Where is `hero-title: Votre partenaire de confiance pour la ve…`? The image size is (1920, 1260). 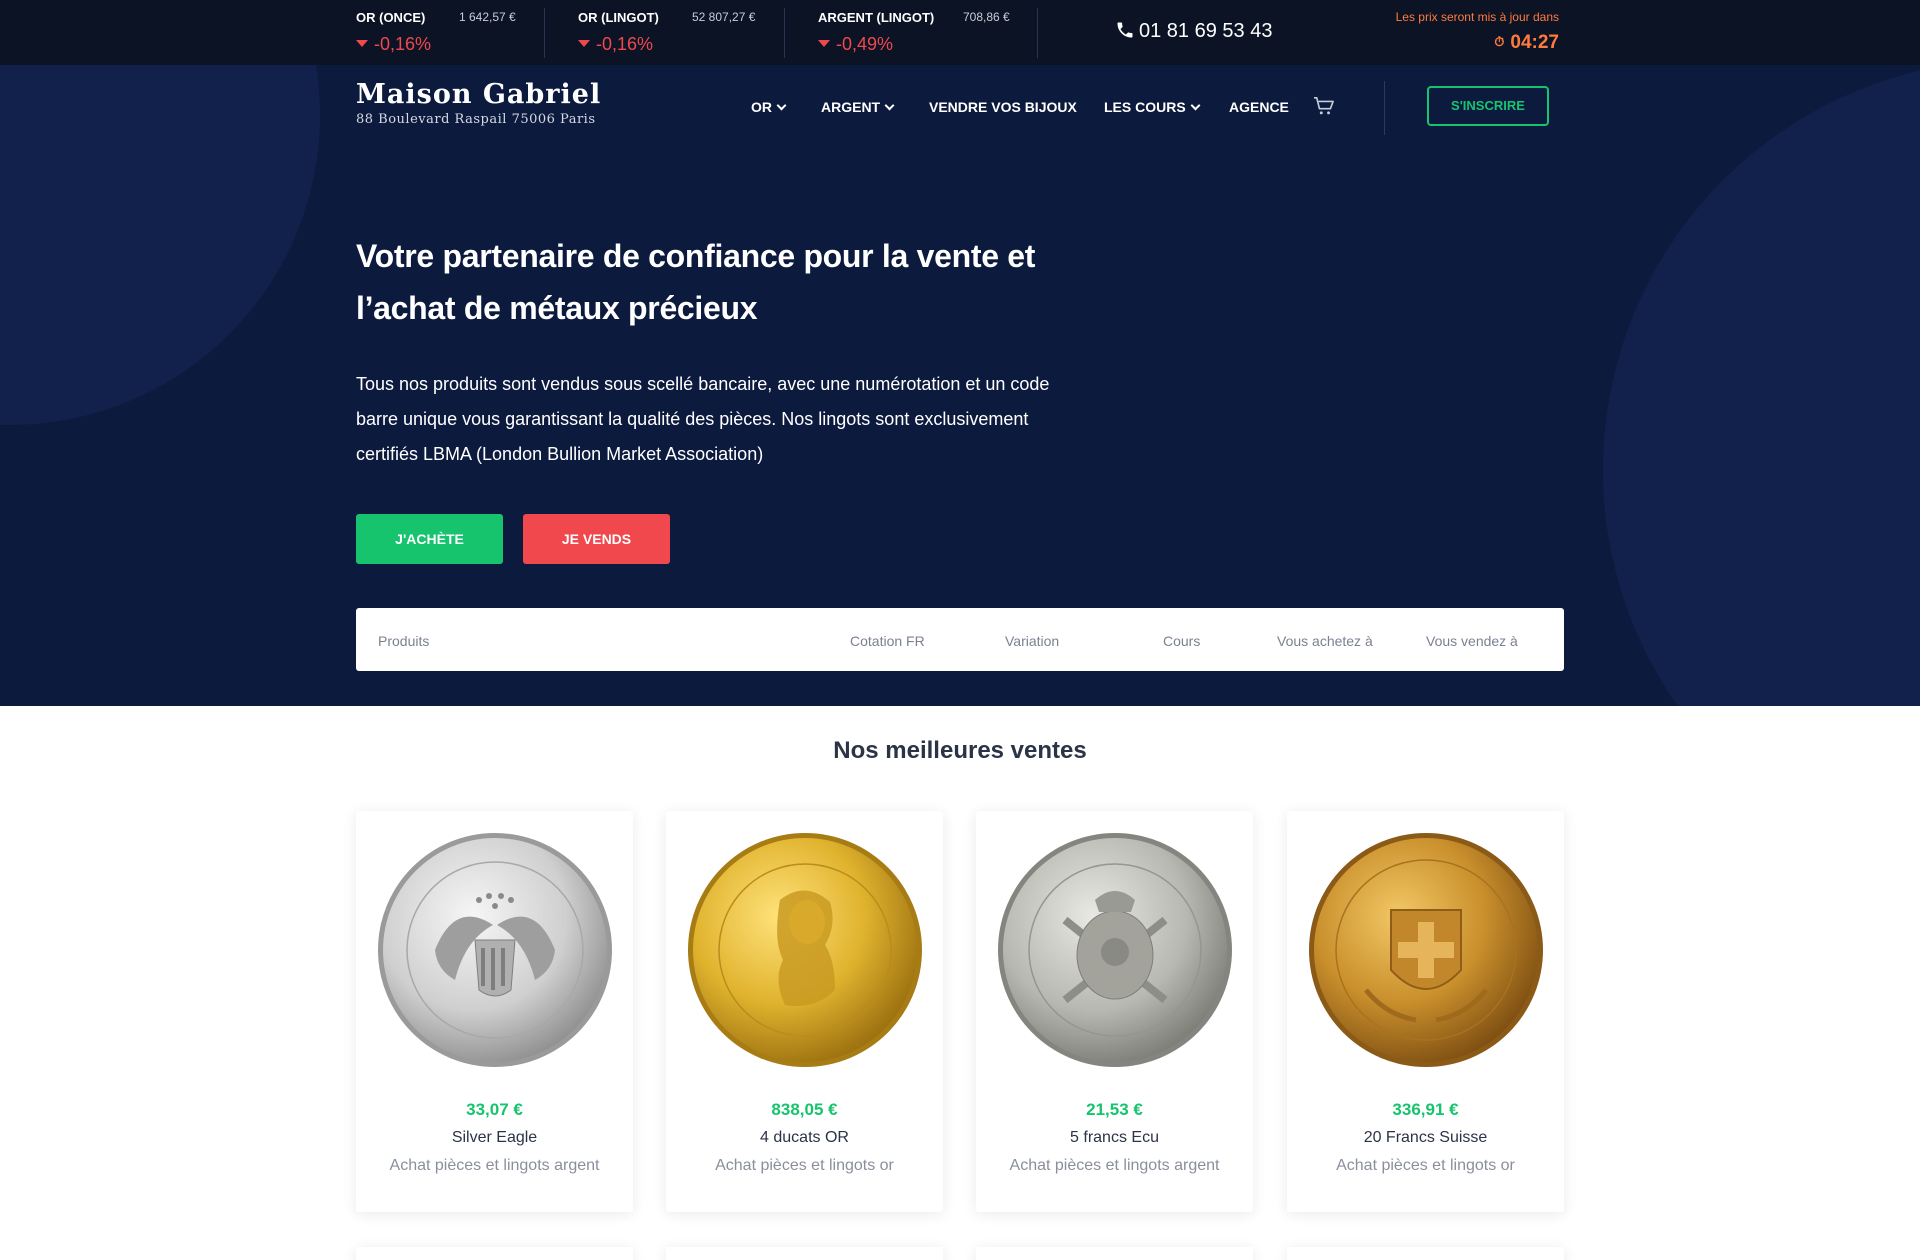
hero-title: Votre partenaire de confiance pour la ve… is located at coordinates (696, 282).